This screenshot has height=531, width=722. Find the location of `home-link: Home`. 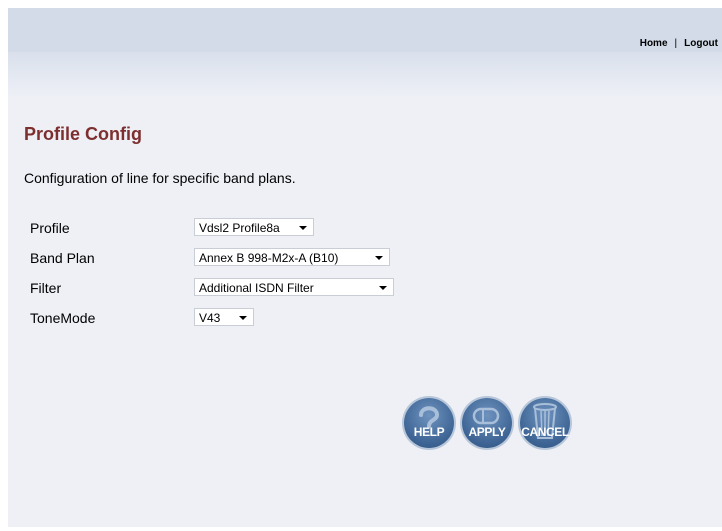

home-link: Home is located at coordinates (654, 43).